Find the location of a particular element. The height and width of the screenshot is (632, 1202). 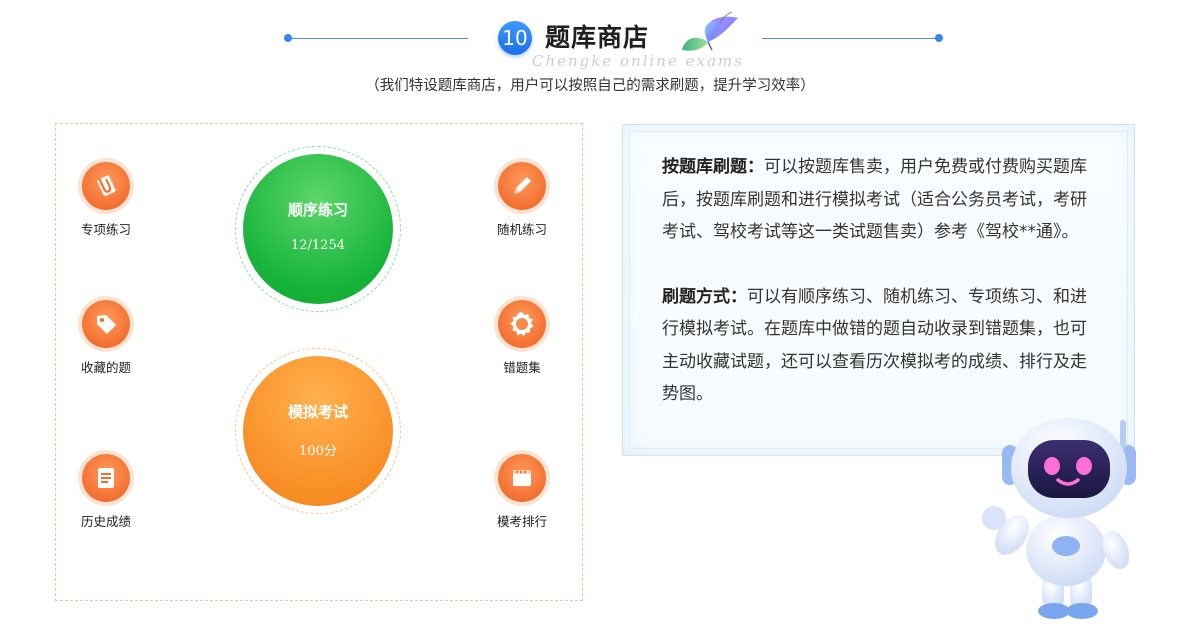

feature-label: 错题集 is located at coordinates (522, 367).